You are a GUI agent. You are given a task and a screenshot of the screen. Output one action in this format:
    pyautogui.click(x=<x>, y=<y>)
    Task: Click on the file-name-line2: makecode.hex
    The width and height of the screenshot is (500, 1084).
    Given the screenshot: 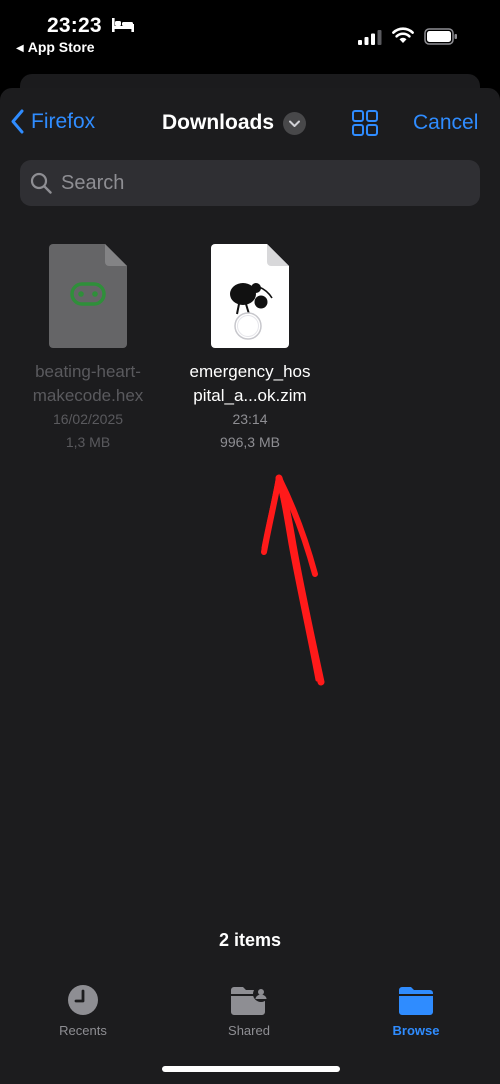 What is the action you would take?
    pyautogui.click(x=88, y=395)
    